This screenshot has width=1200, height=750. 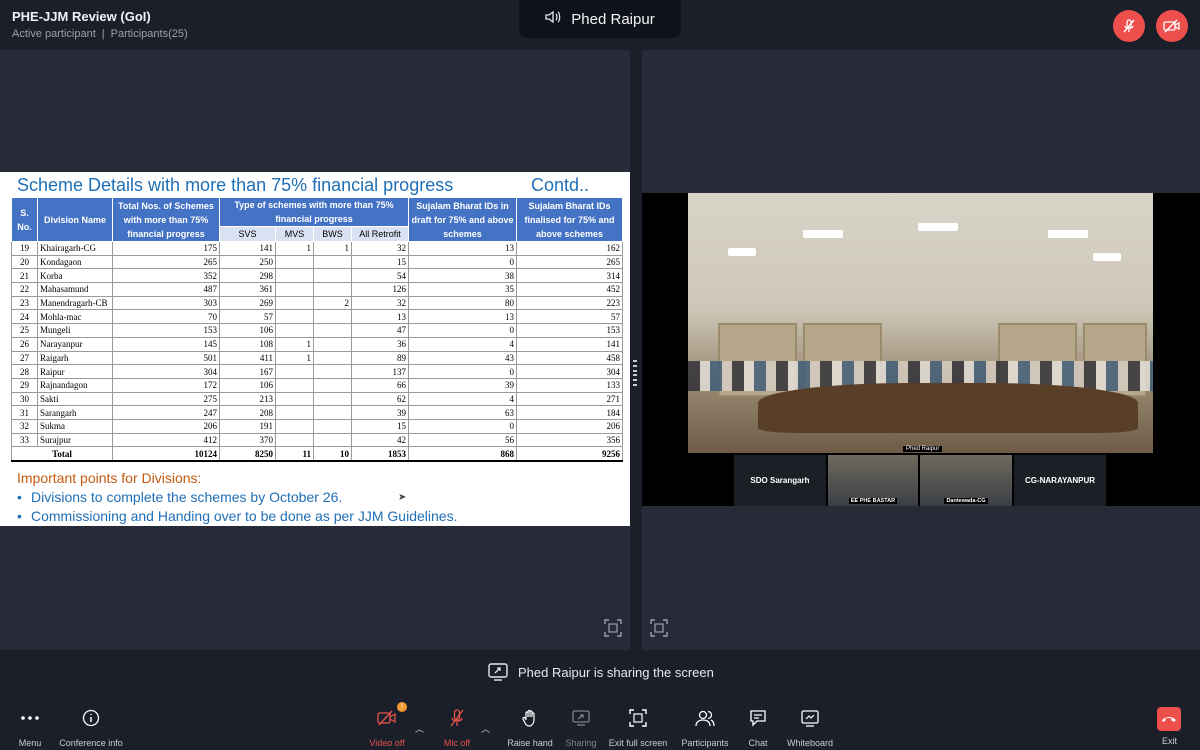 What do you see at coordinates (553, 19) in the screenshot?
I see `speaker-icon` at bounding box center [553, 19].